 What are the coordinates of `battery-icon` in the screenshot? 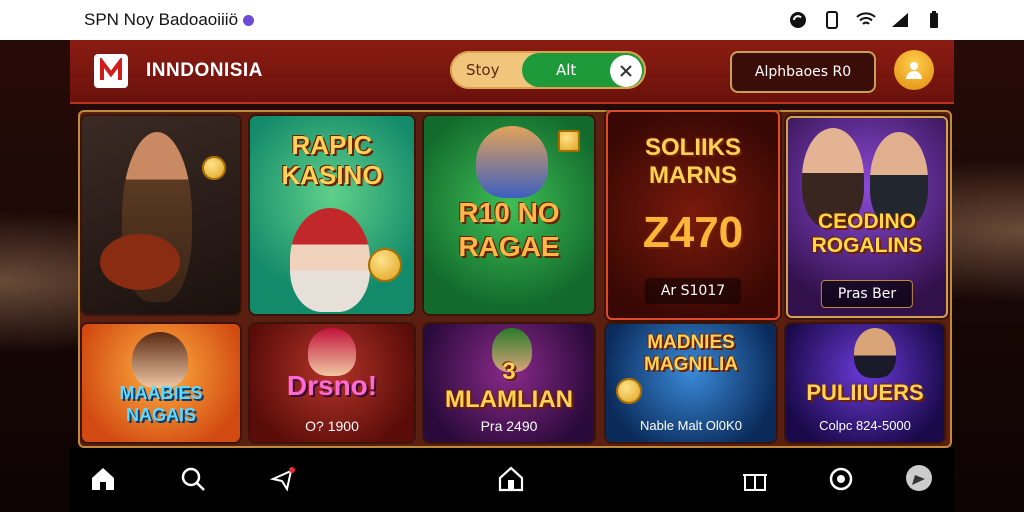 It's located at (934, 20).